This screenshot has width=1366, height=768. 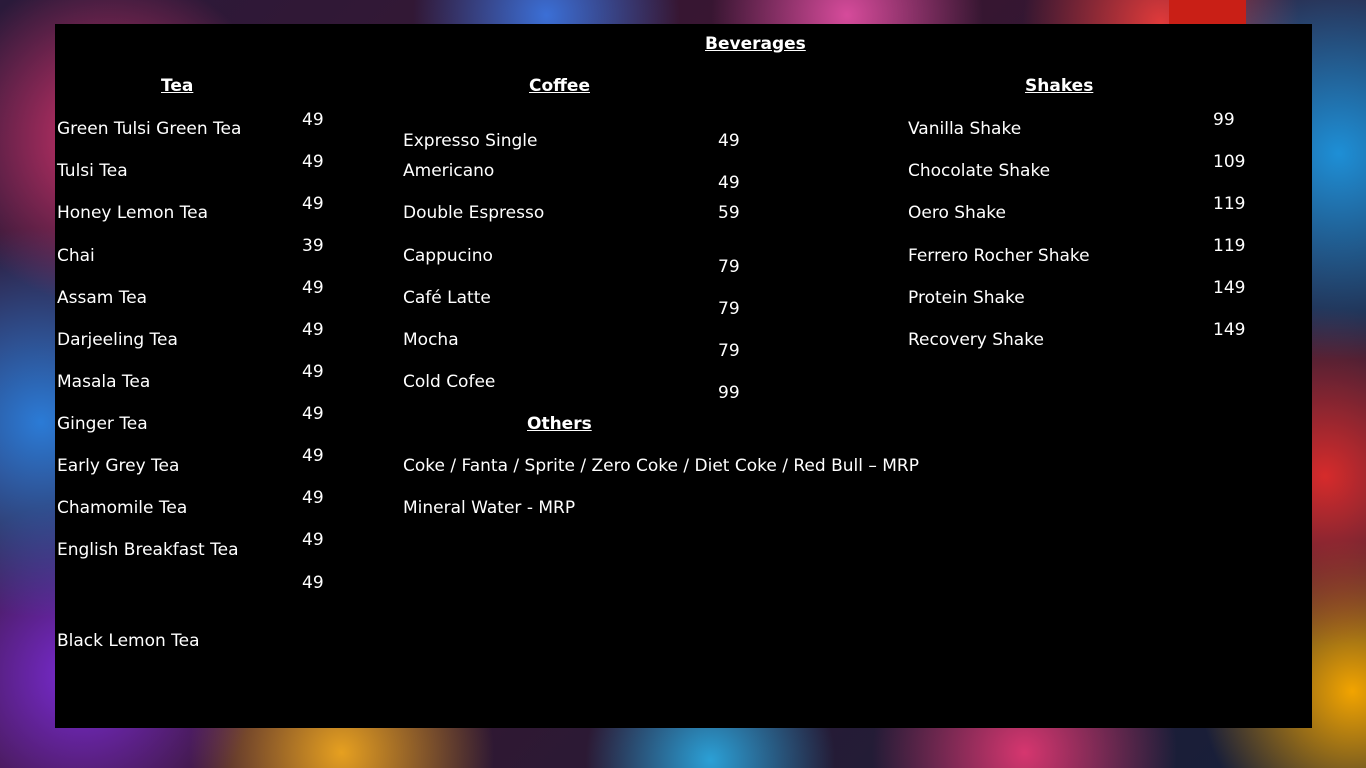 What do you see at coordinates (1207, 12) in the screenshot?
I see `accent-tab` at bounding box center [1207, 12].